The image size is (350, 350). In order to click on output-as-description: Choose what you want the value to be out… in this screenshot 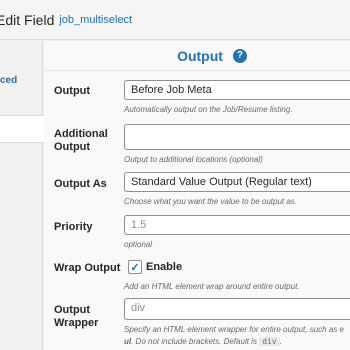, I will do `click(211, 201)`.